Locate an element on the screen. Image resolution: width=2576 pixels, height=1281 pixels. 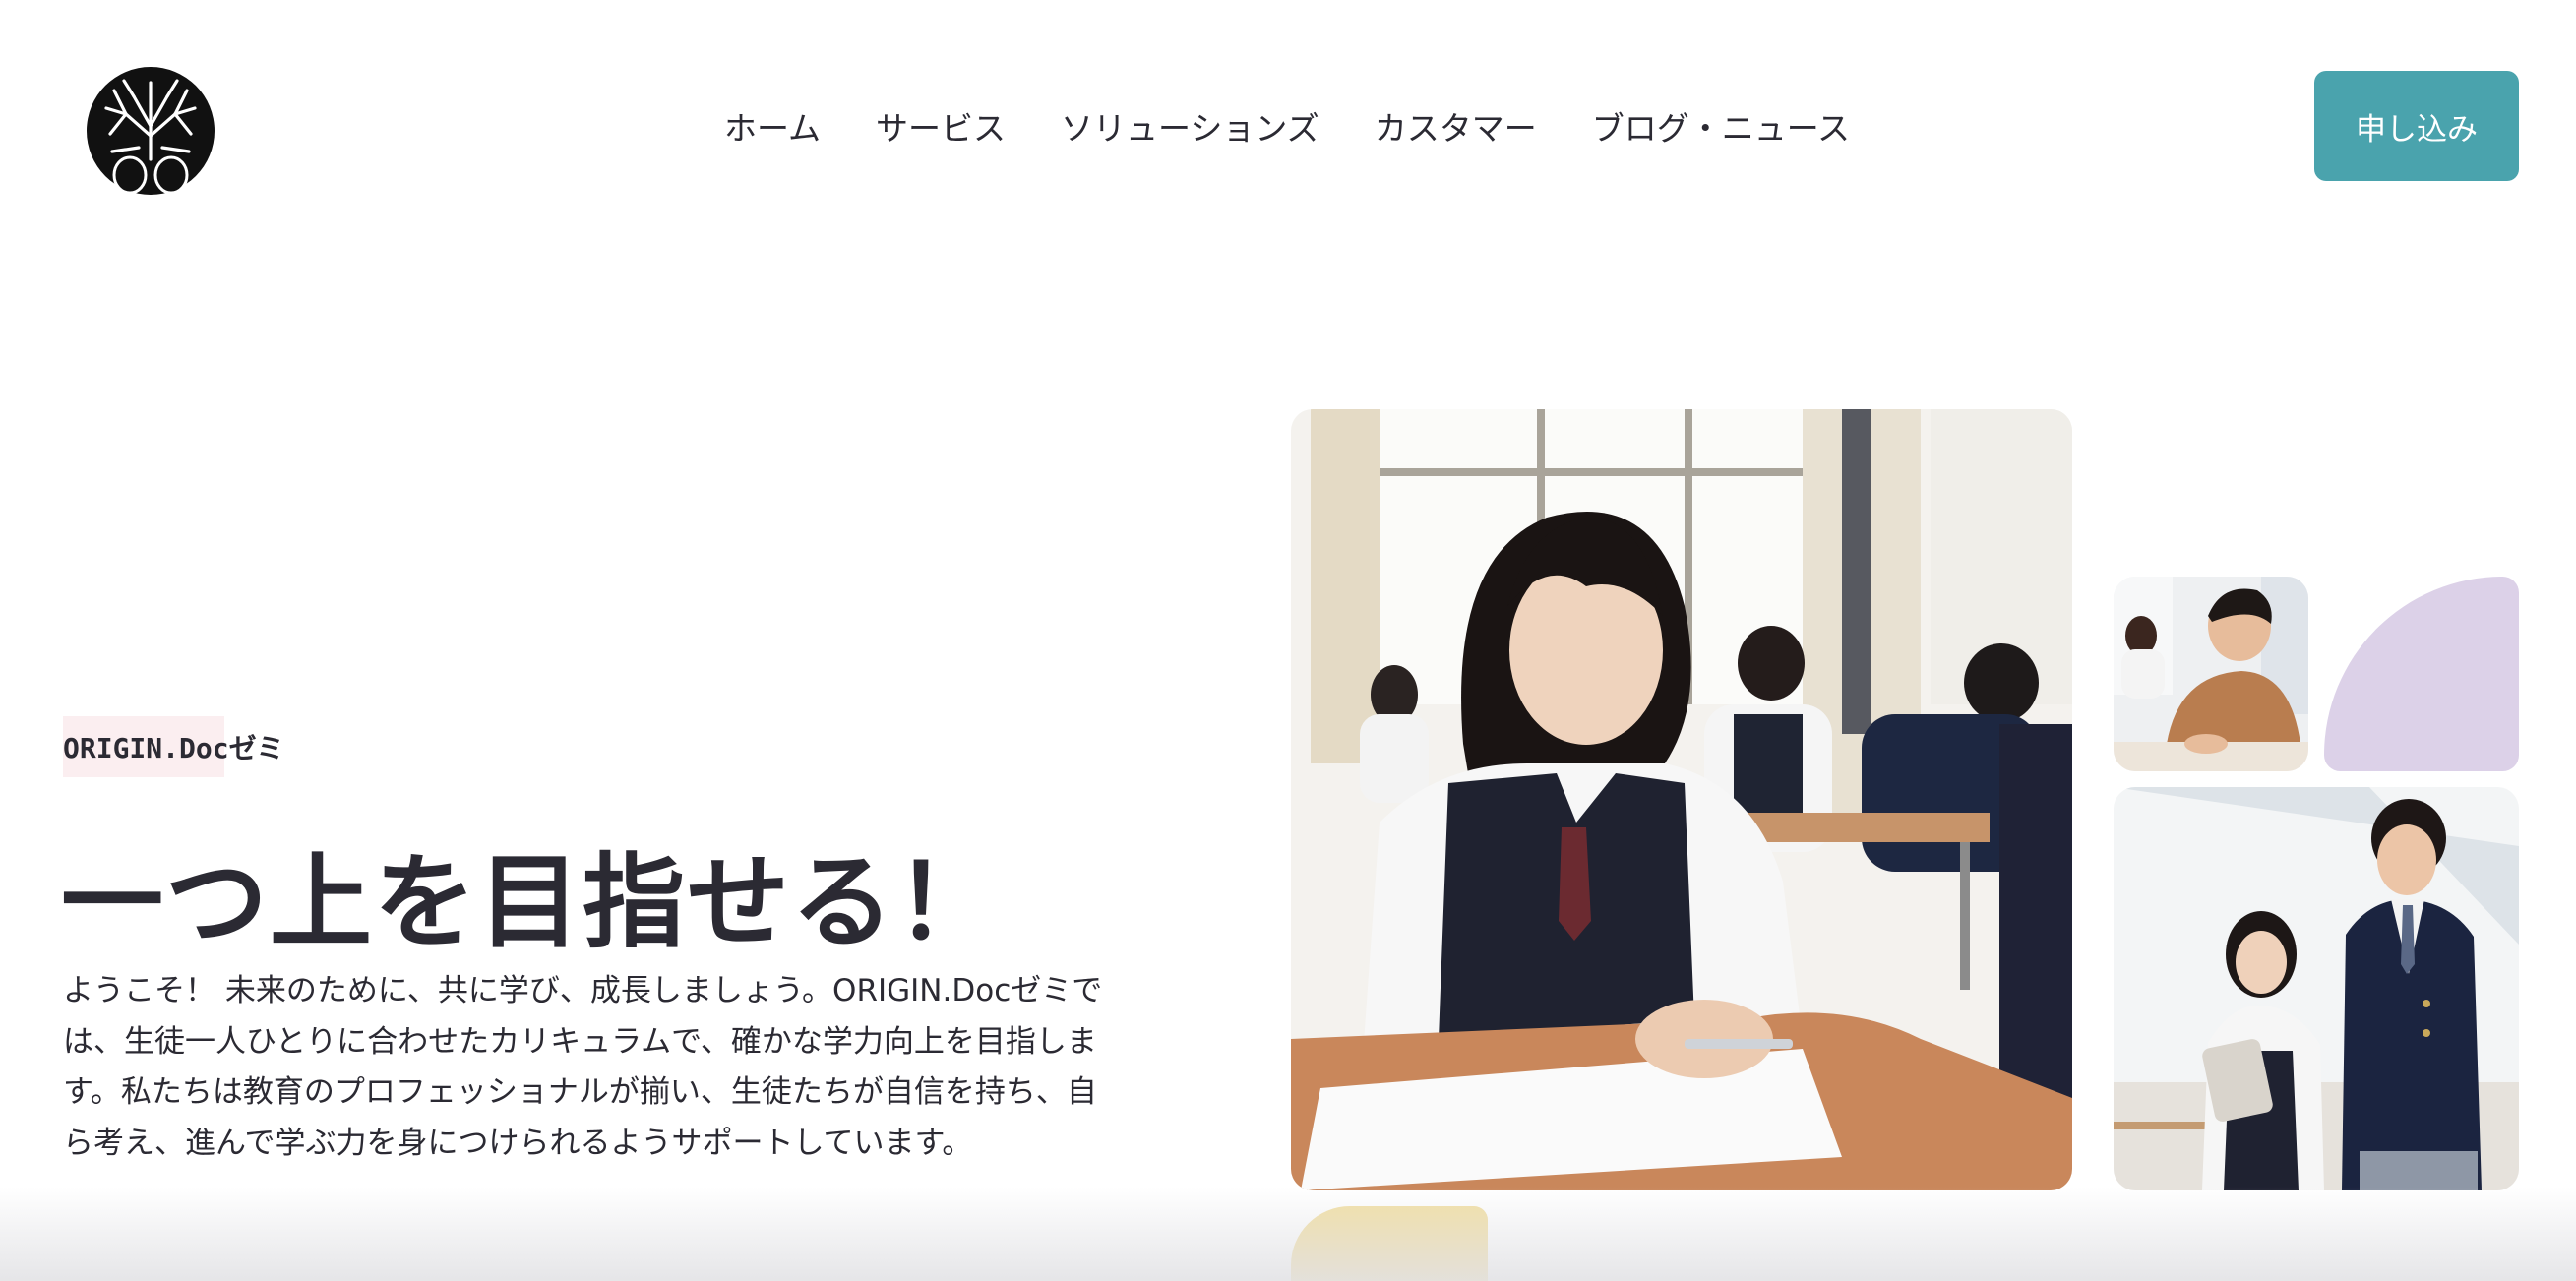
main-nav: ホーム サービス ソリューションズ カスタマー ブログ・ニュース is located at coordinates (1287, 125).